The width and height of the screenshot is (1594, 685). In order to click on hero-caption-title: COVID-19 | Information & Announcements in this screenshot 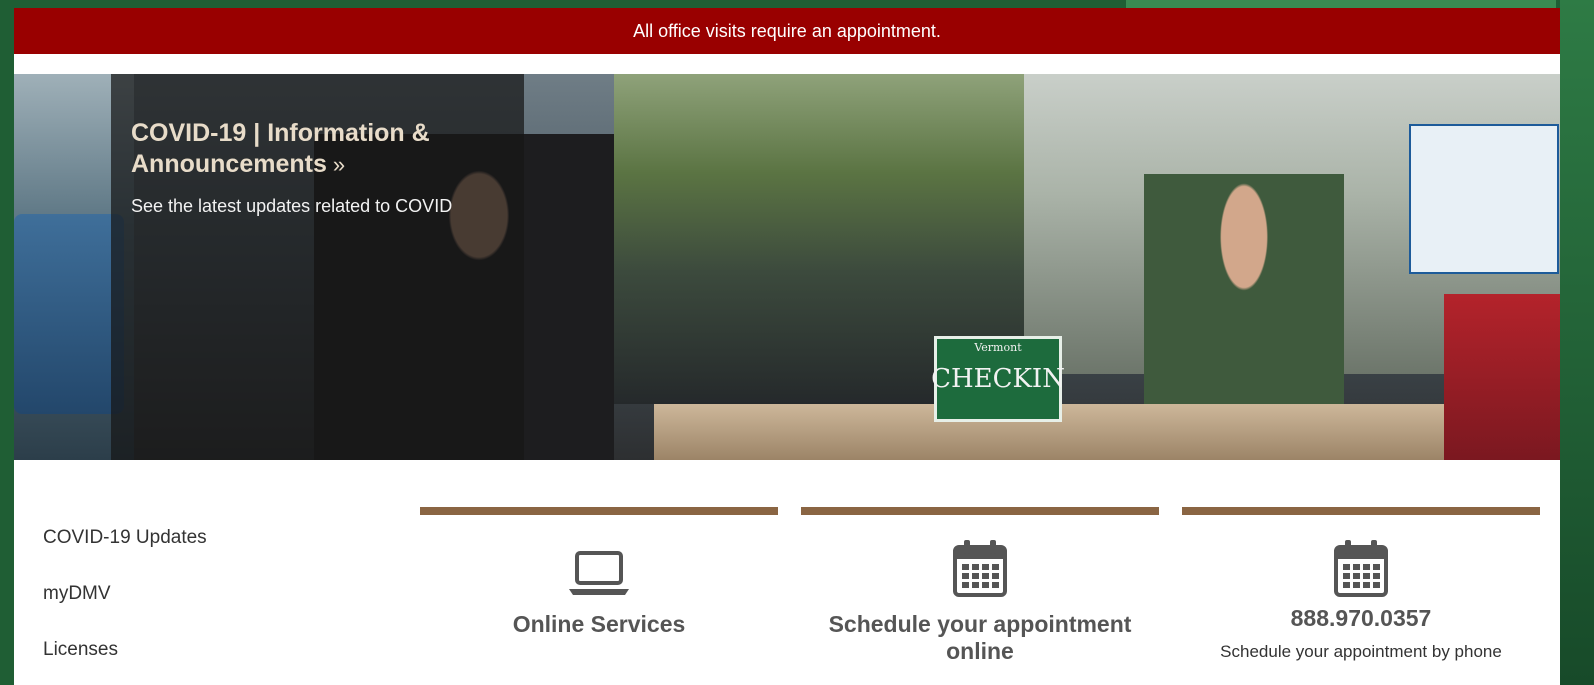, I will do `click(280, 148)`.